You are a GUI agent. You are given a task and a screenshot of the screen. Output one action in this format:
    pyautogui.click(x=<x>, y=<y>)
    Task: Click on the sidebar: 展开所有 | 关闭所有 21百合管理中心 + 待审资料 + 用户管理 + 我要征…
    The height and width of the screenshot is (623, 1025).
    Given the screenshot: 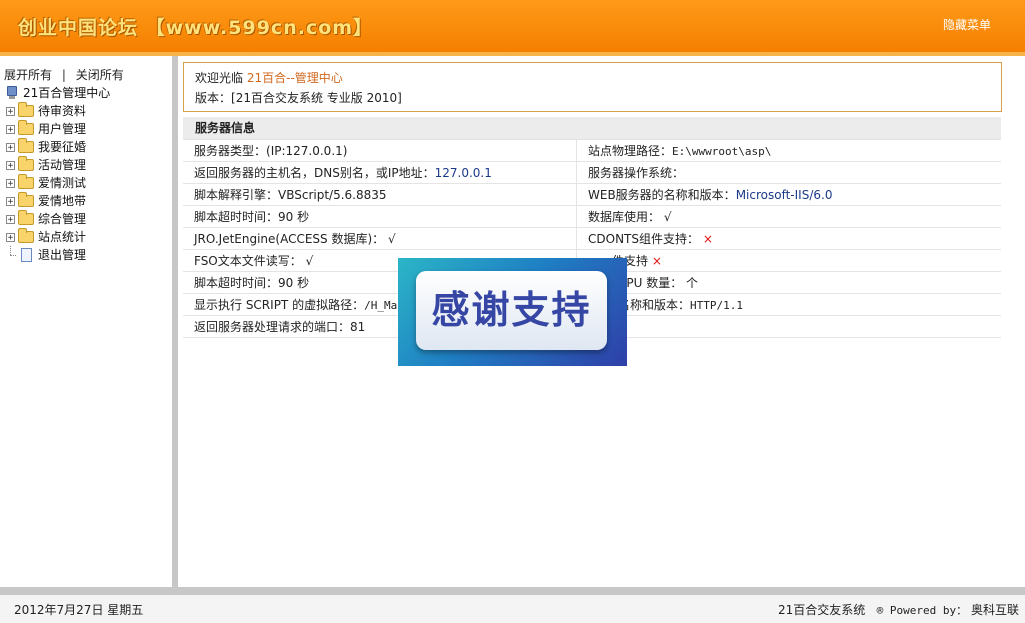 What is the action you would take?
    pyautogui.click(x=89, y=321)
    